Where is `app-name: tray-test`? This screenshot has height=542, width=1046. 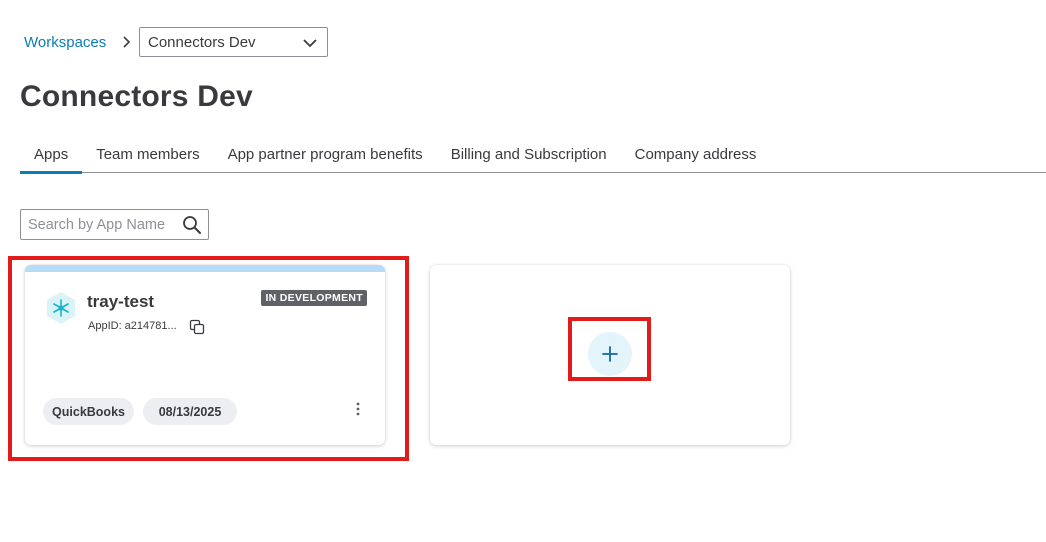
app-name: tray-test is located at coordinates (120, 302).